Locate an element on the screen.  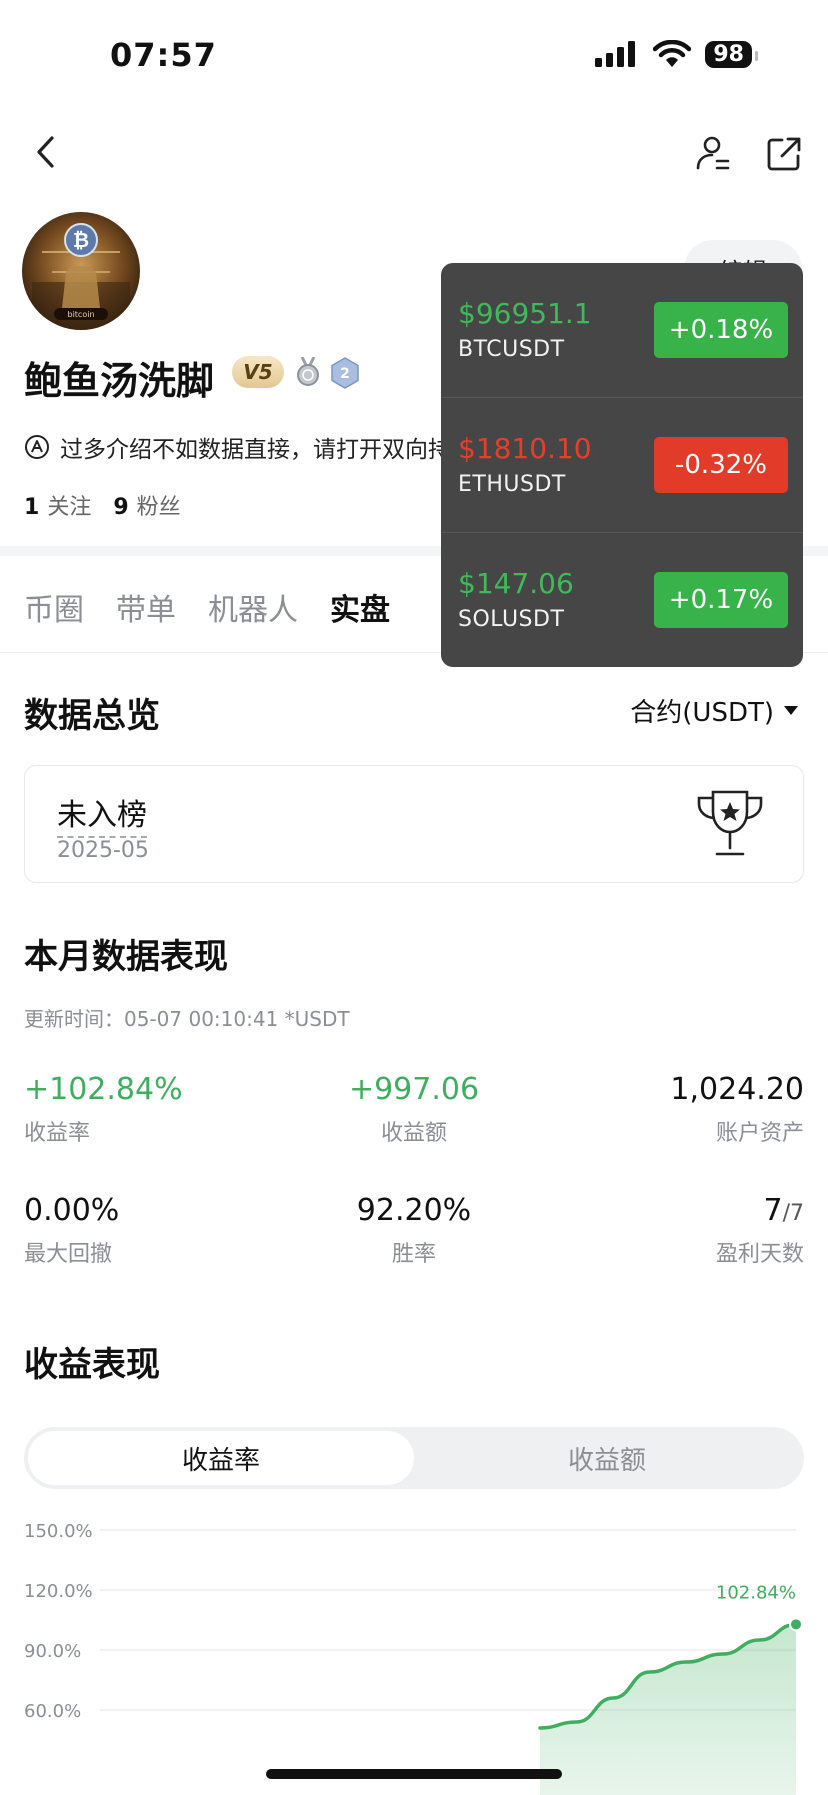
ticker-row-btc: $96951.1 BTCUSDT +0.18% is located at coordinates (622, 330).